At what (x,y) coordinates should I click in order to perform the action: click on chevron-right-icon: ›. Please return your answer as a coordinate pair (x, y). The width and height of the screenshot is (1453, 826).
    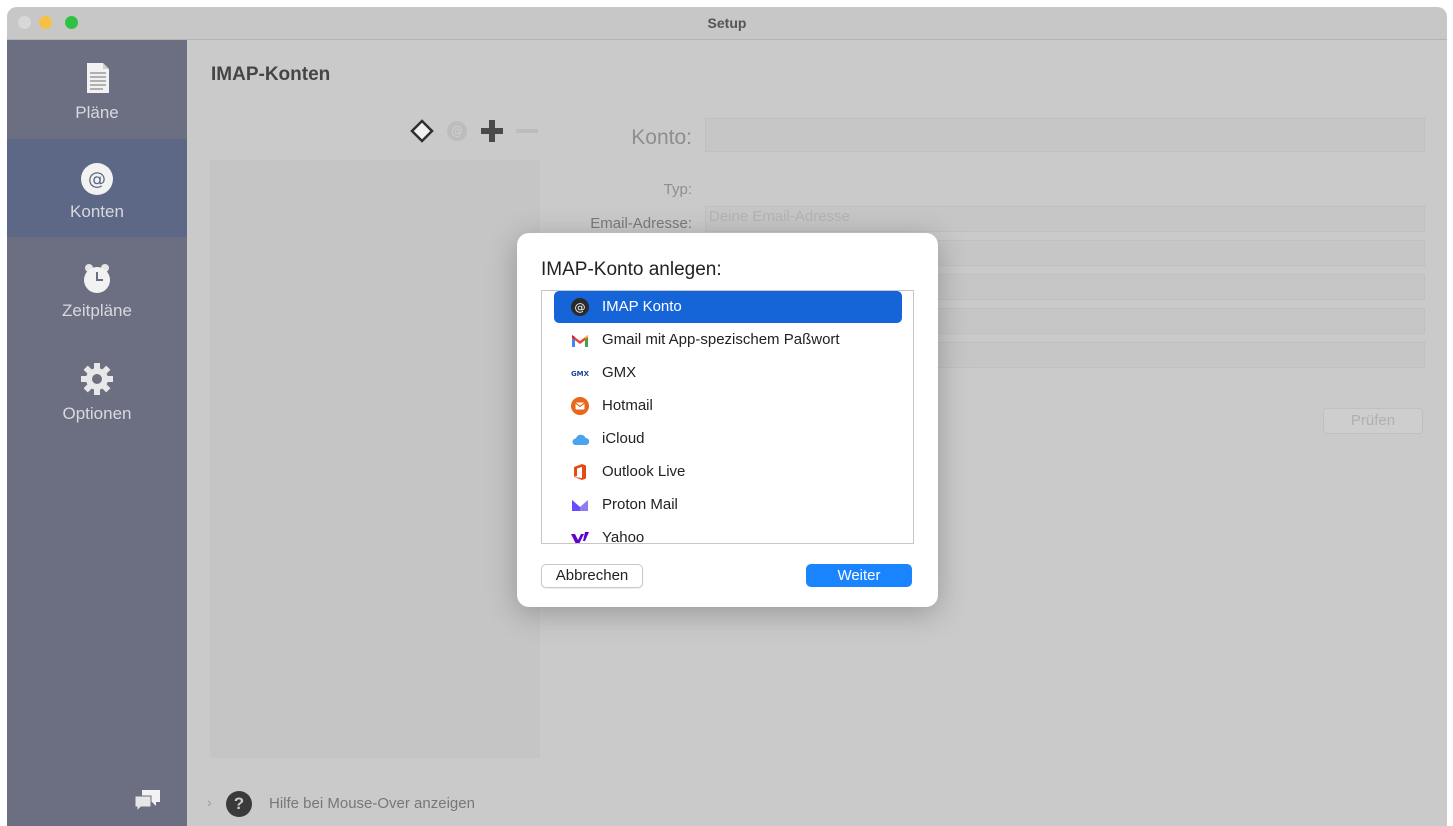
    Looking at the image, I should click on (209, 802).